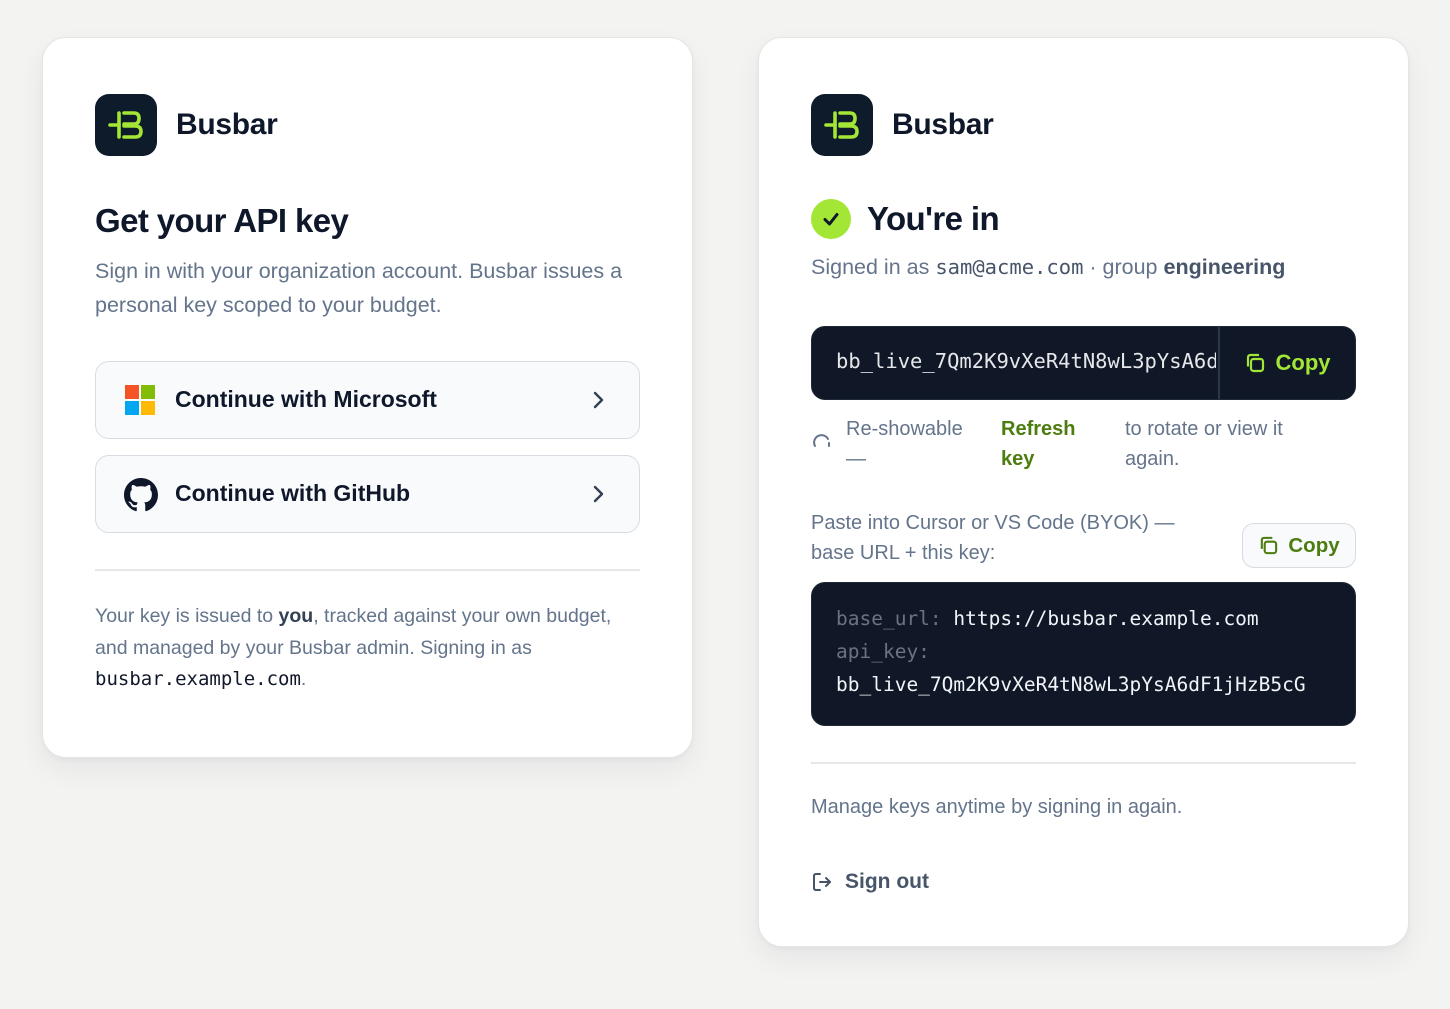 This screenshot has height=1009, width=1450. I want to click on api-key-config-value: bb_live_7Qm2K9vXeR4tN8wL3pYsA6dF1jHzB5cG, so click(1071, 684).